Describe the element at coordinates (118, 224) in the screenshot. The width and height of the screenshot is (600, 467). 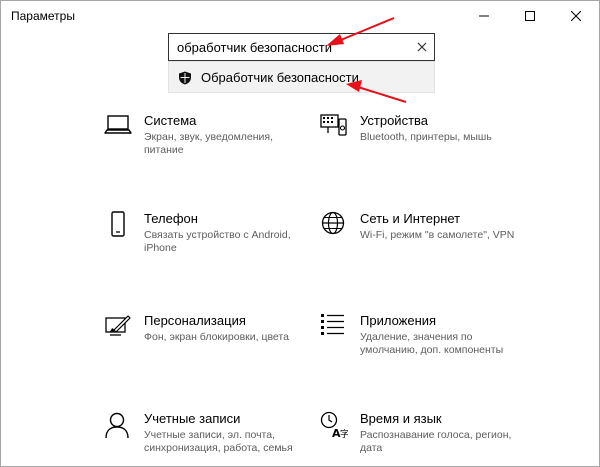
I see `phone-icon` at that location.